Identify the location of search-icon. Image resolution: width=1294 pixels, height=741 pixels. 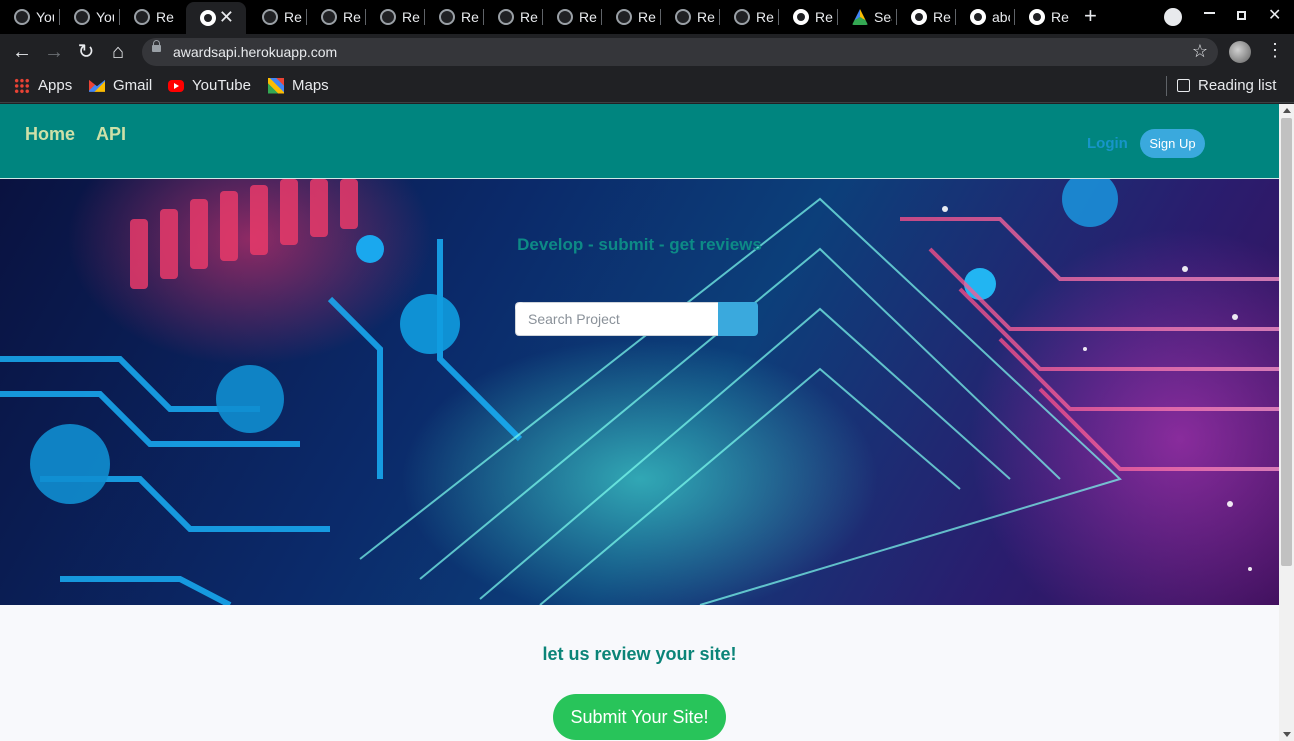
(522, 309).